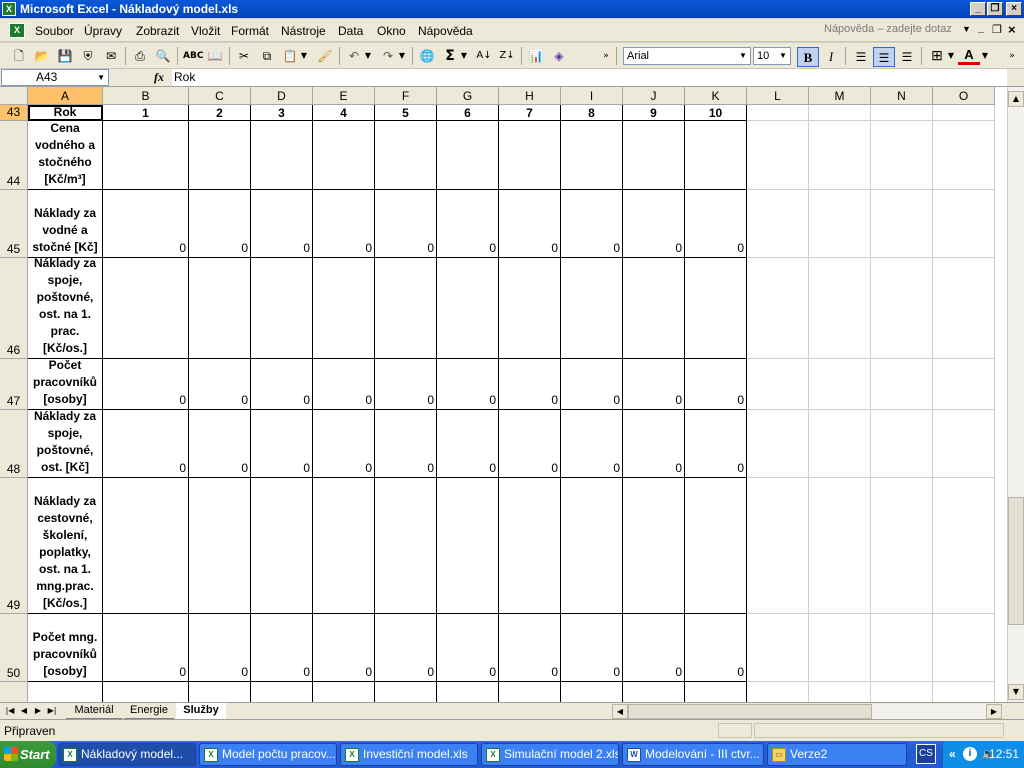  Describe the element at coordinates (772, 56) in the screenshot. I see `font-size-select: 10 ▼` at that location.